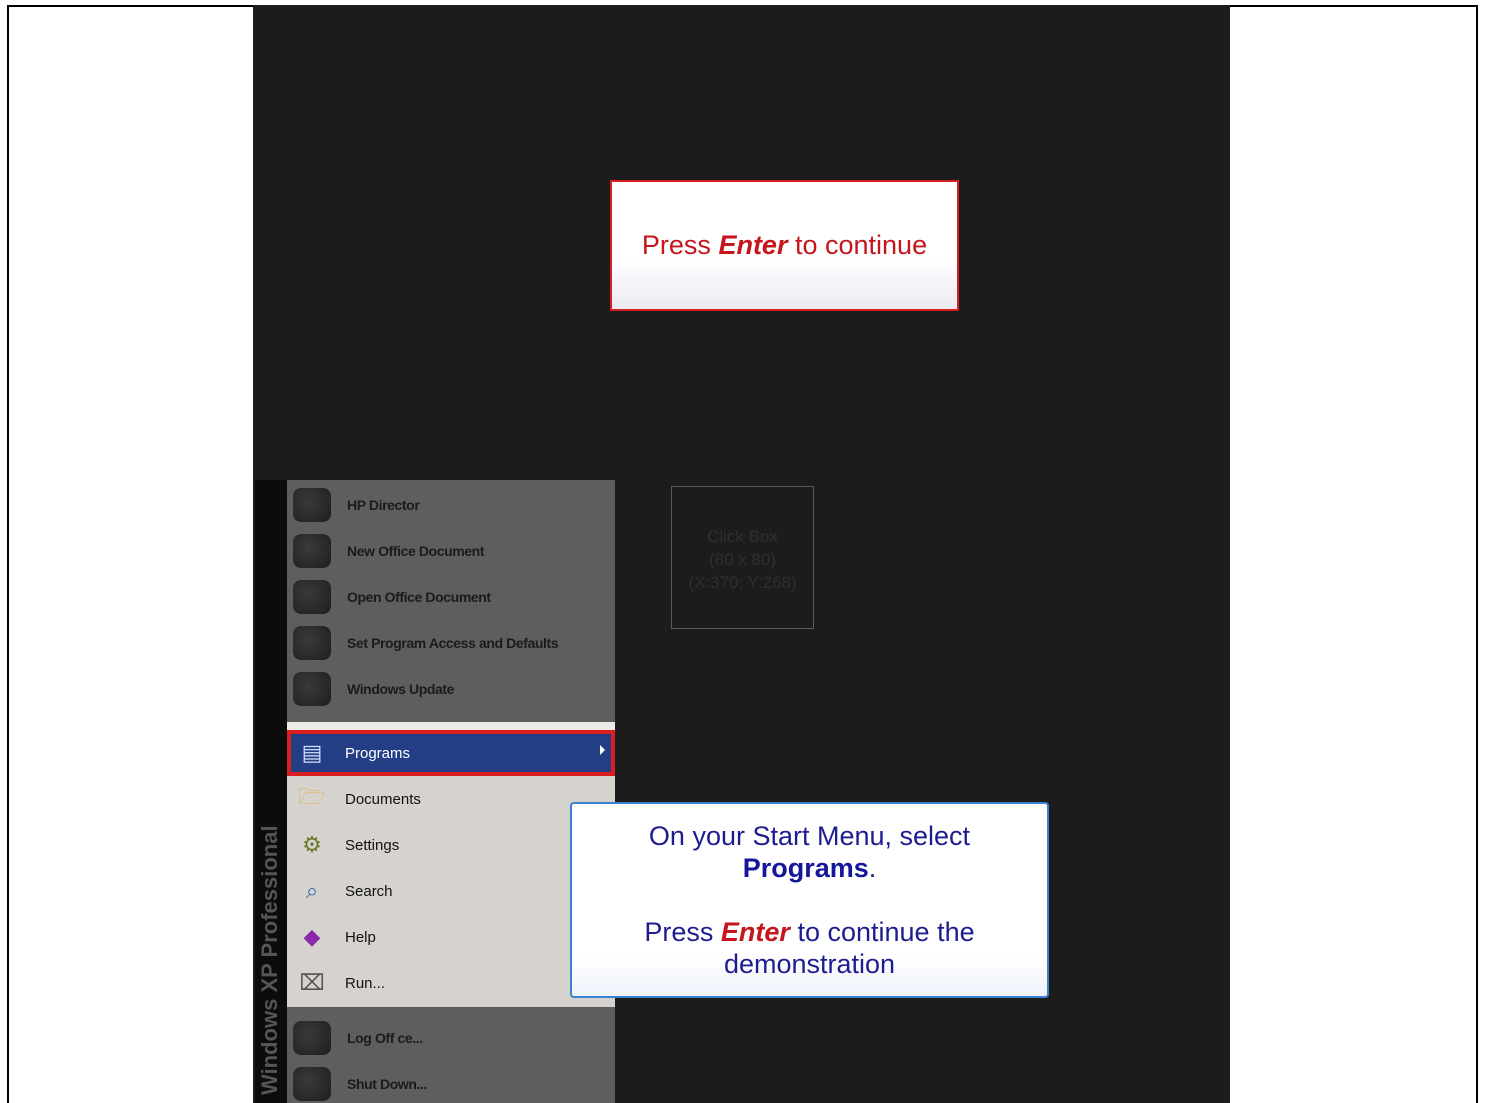 Image resolution: width=1486 pixels, height=1103 pixels. Describe the element at coordinates (369, 891) in the screenshot. I see `menu-item-label: Search` at that location.